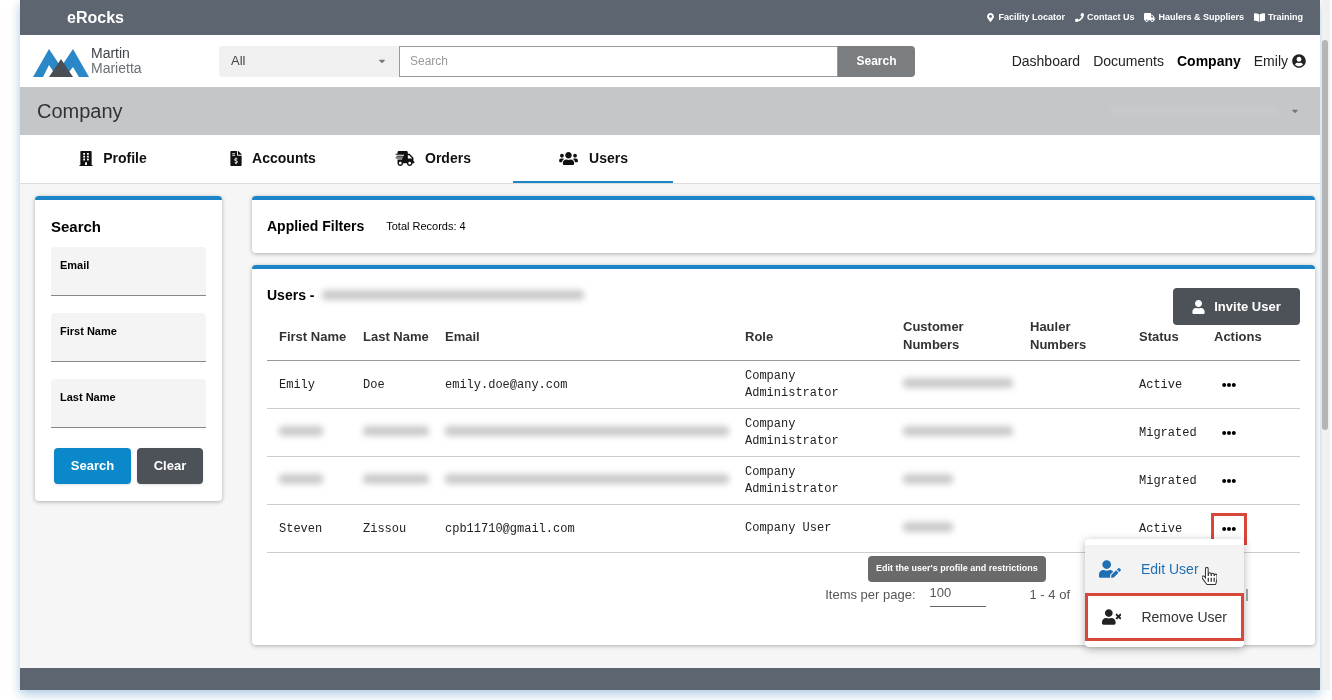 This screenshot has height=700, width=1332. Describe the element at coordinates (291, 295) in the screenshot. I see `card-title: Users -` at that location.